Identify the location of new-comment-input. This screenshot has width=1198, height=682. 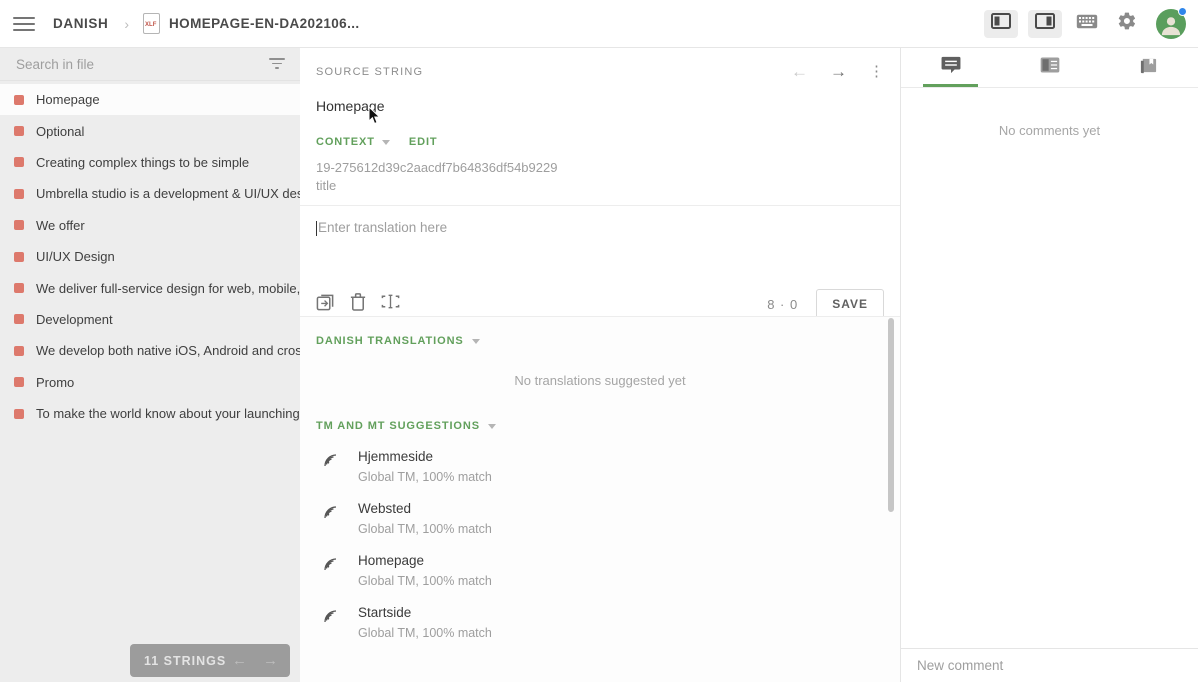
(1049, 665).